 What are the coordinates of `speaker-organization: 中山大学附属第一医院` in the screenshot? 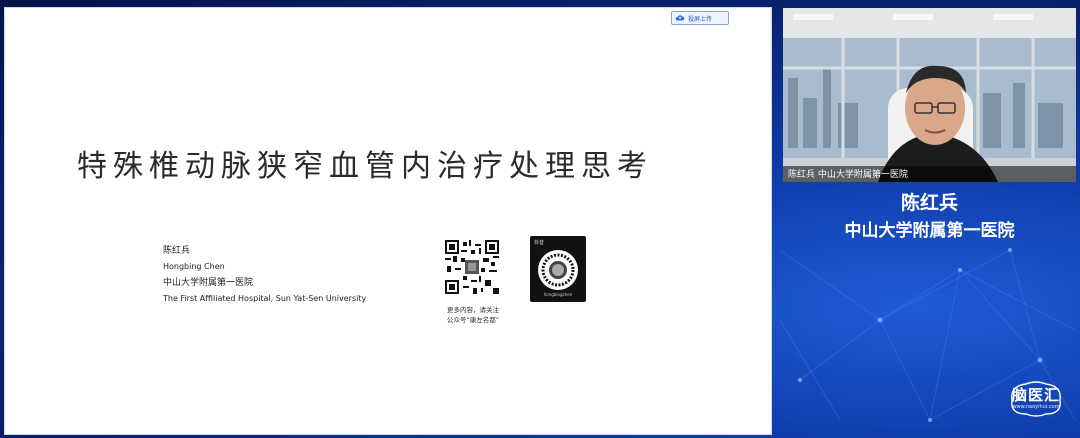 It's located at (929, 231).